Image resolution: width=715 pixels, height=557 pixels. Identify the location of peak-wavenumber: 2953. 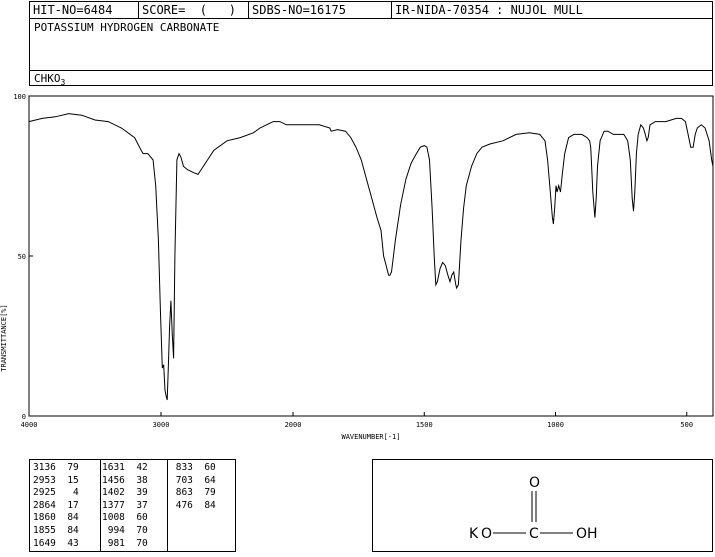
(44, 480).